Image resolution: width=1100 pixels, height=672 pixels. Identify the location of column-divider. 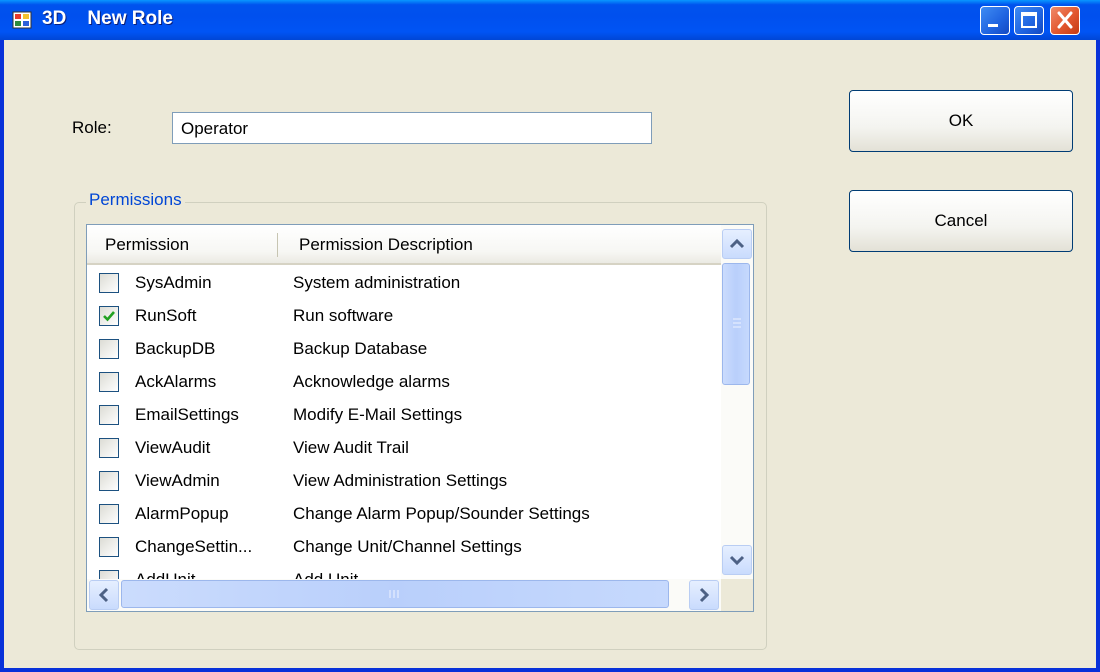
(277, 245).